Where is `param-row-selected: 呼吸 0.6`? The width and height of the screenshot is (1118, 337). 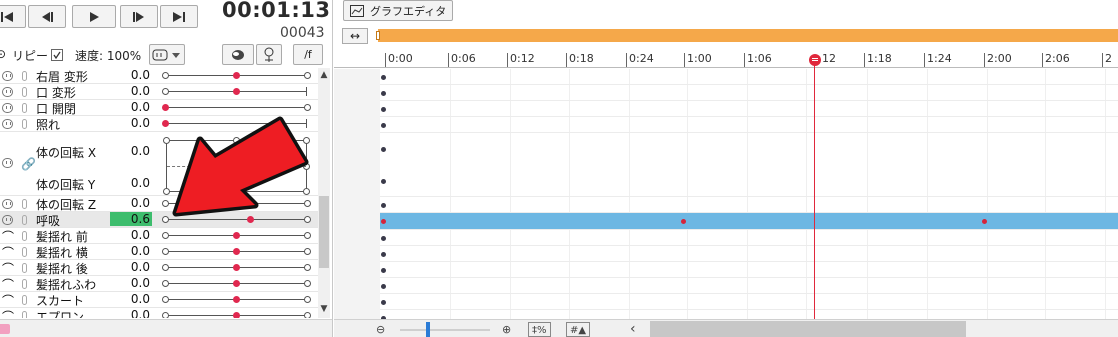
param-row-selected: 呼吸 0.6 is located at coordinates (159, 220).